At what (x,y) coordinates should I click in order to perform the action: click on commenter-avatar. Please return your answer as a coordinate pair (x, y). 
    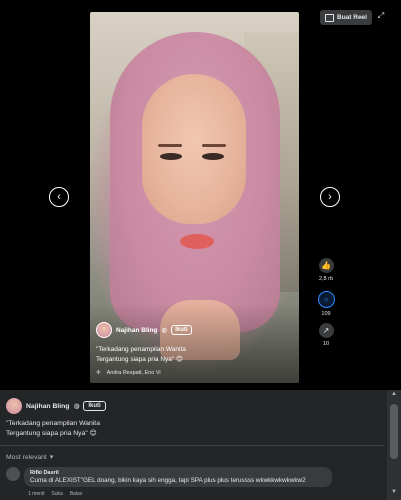
    Looking at the image, I should click on (13, 474).